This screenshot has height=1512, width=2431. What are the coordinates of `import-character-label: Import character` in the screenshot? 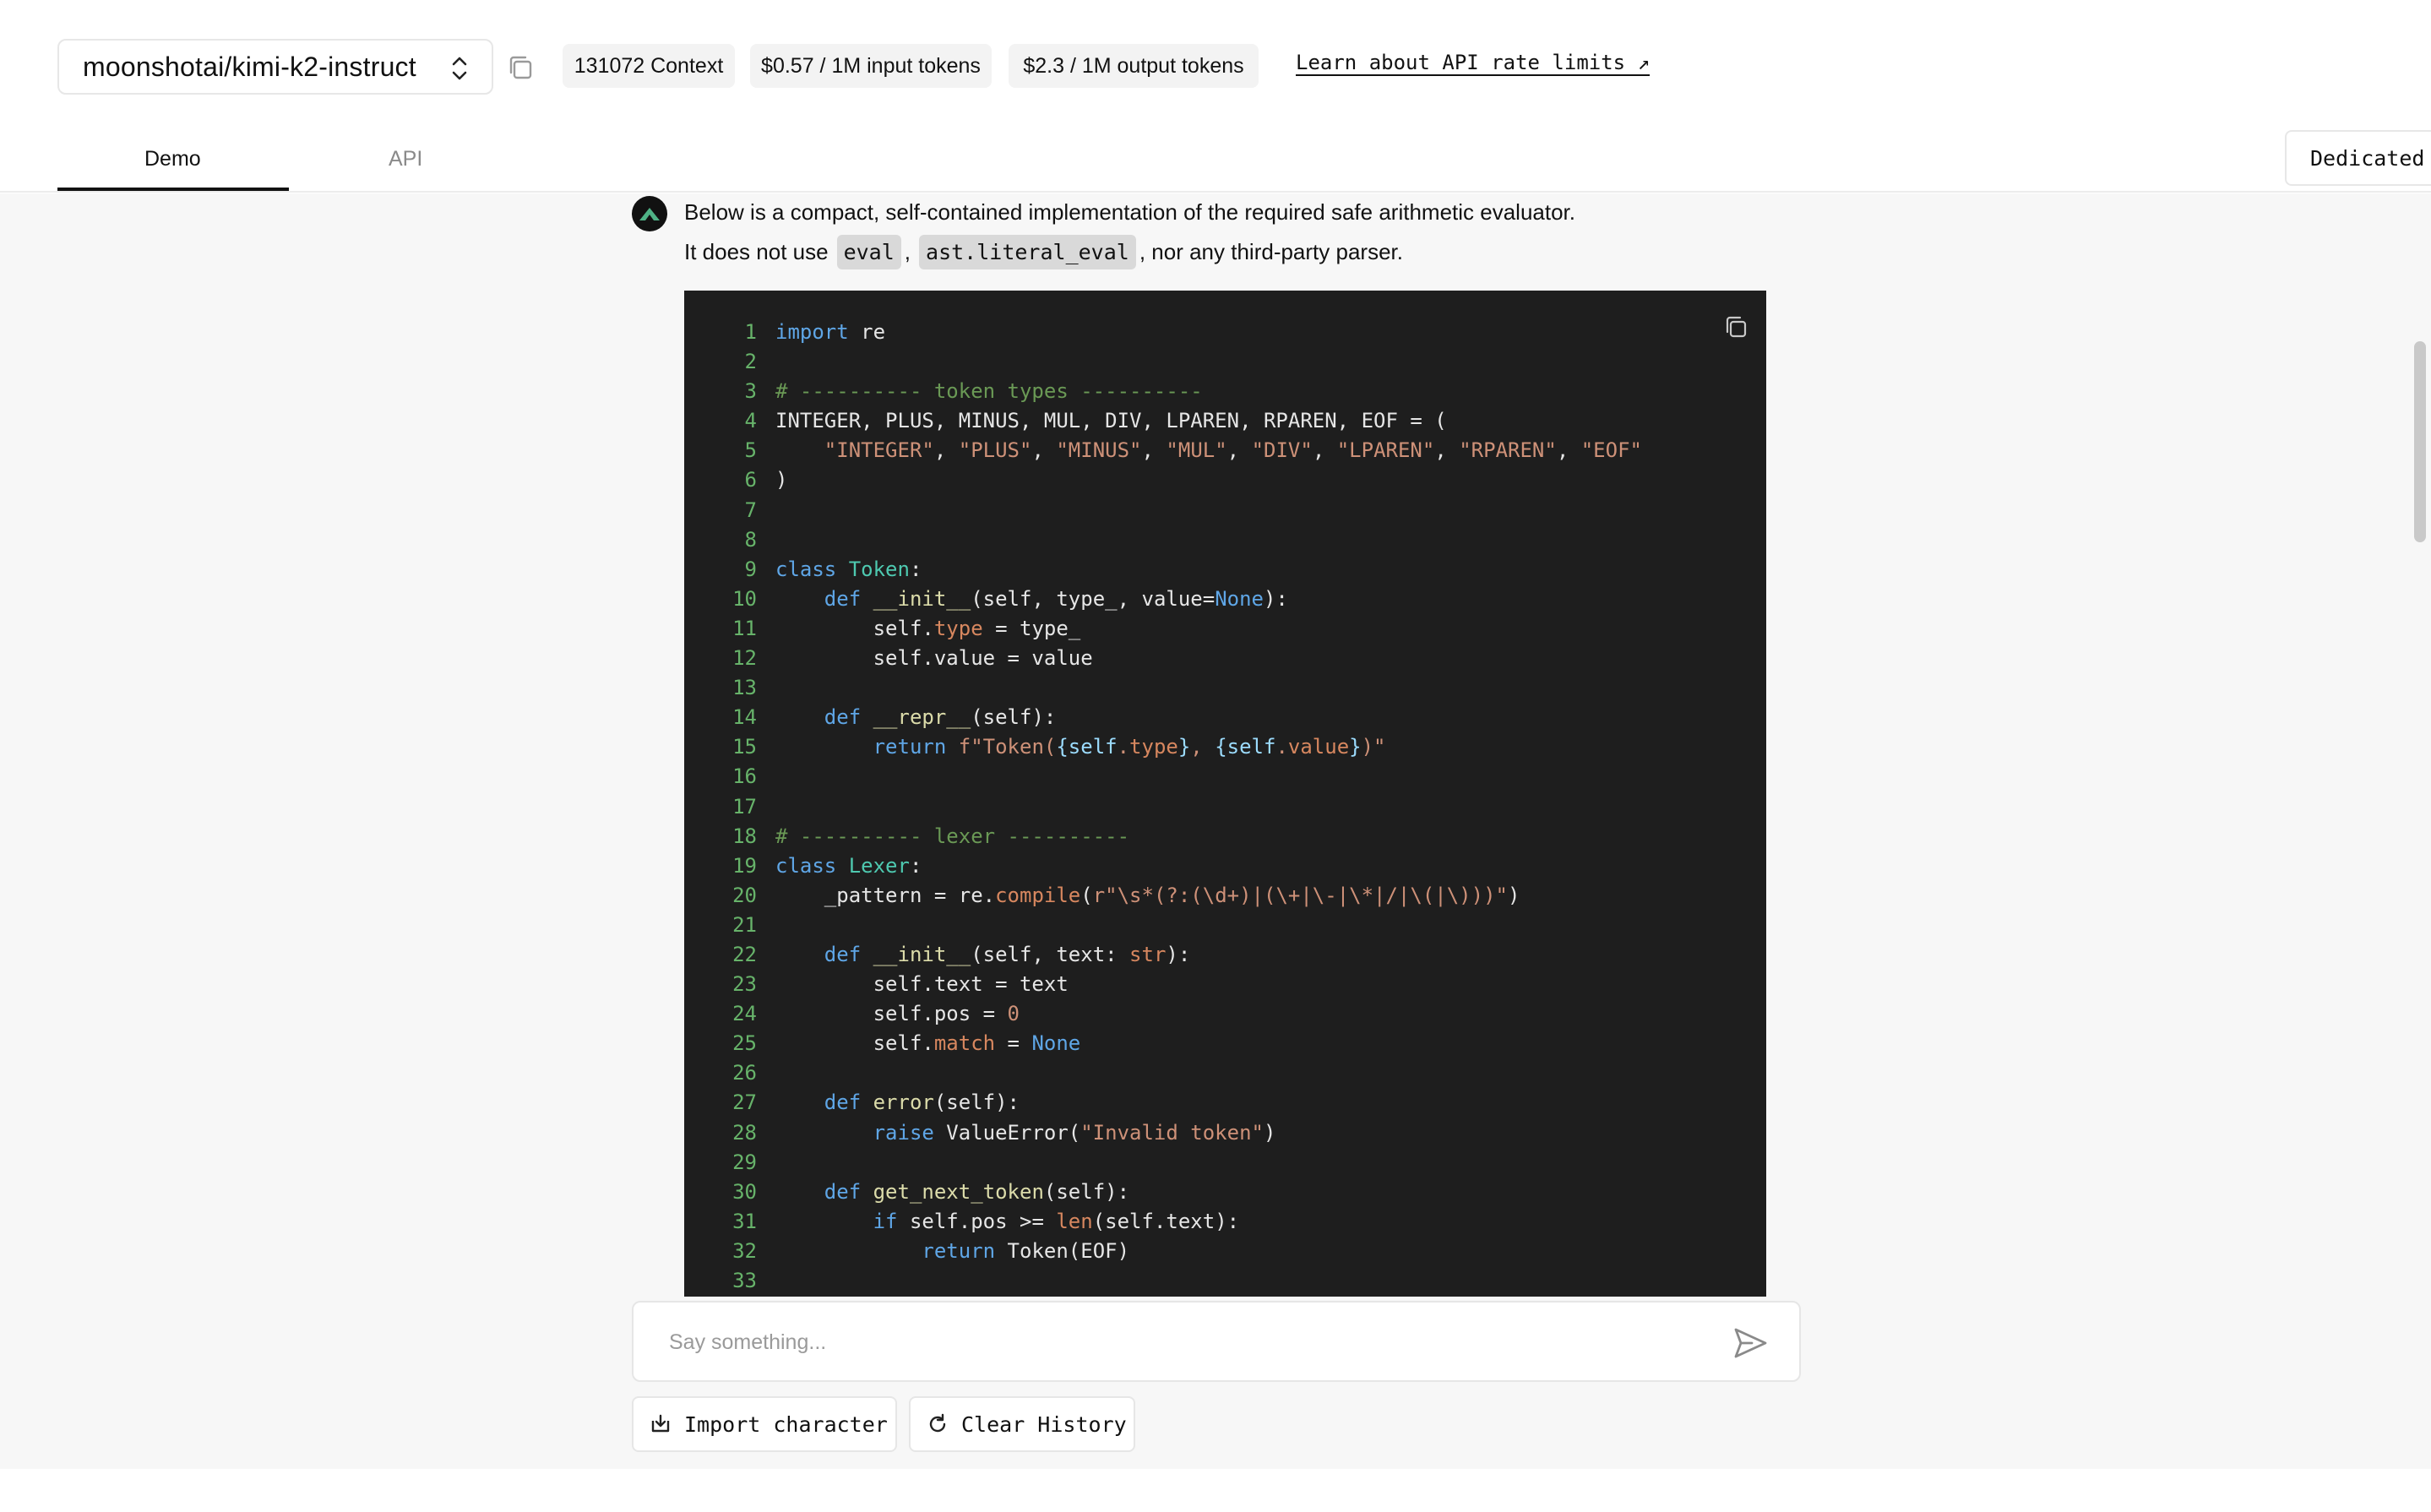 It's located at (786, 1424).